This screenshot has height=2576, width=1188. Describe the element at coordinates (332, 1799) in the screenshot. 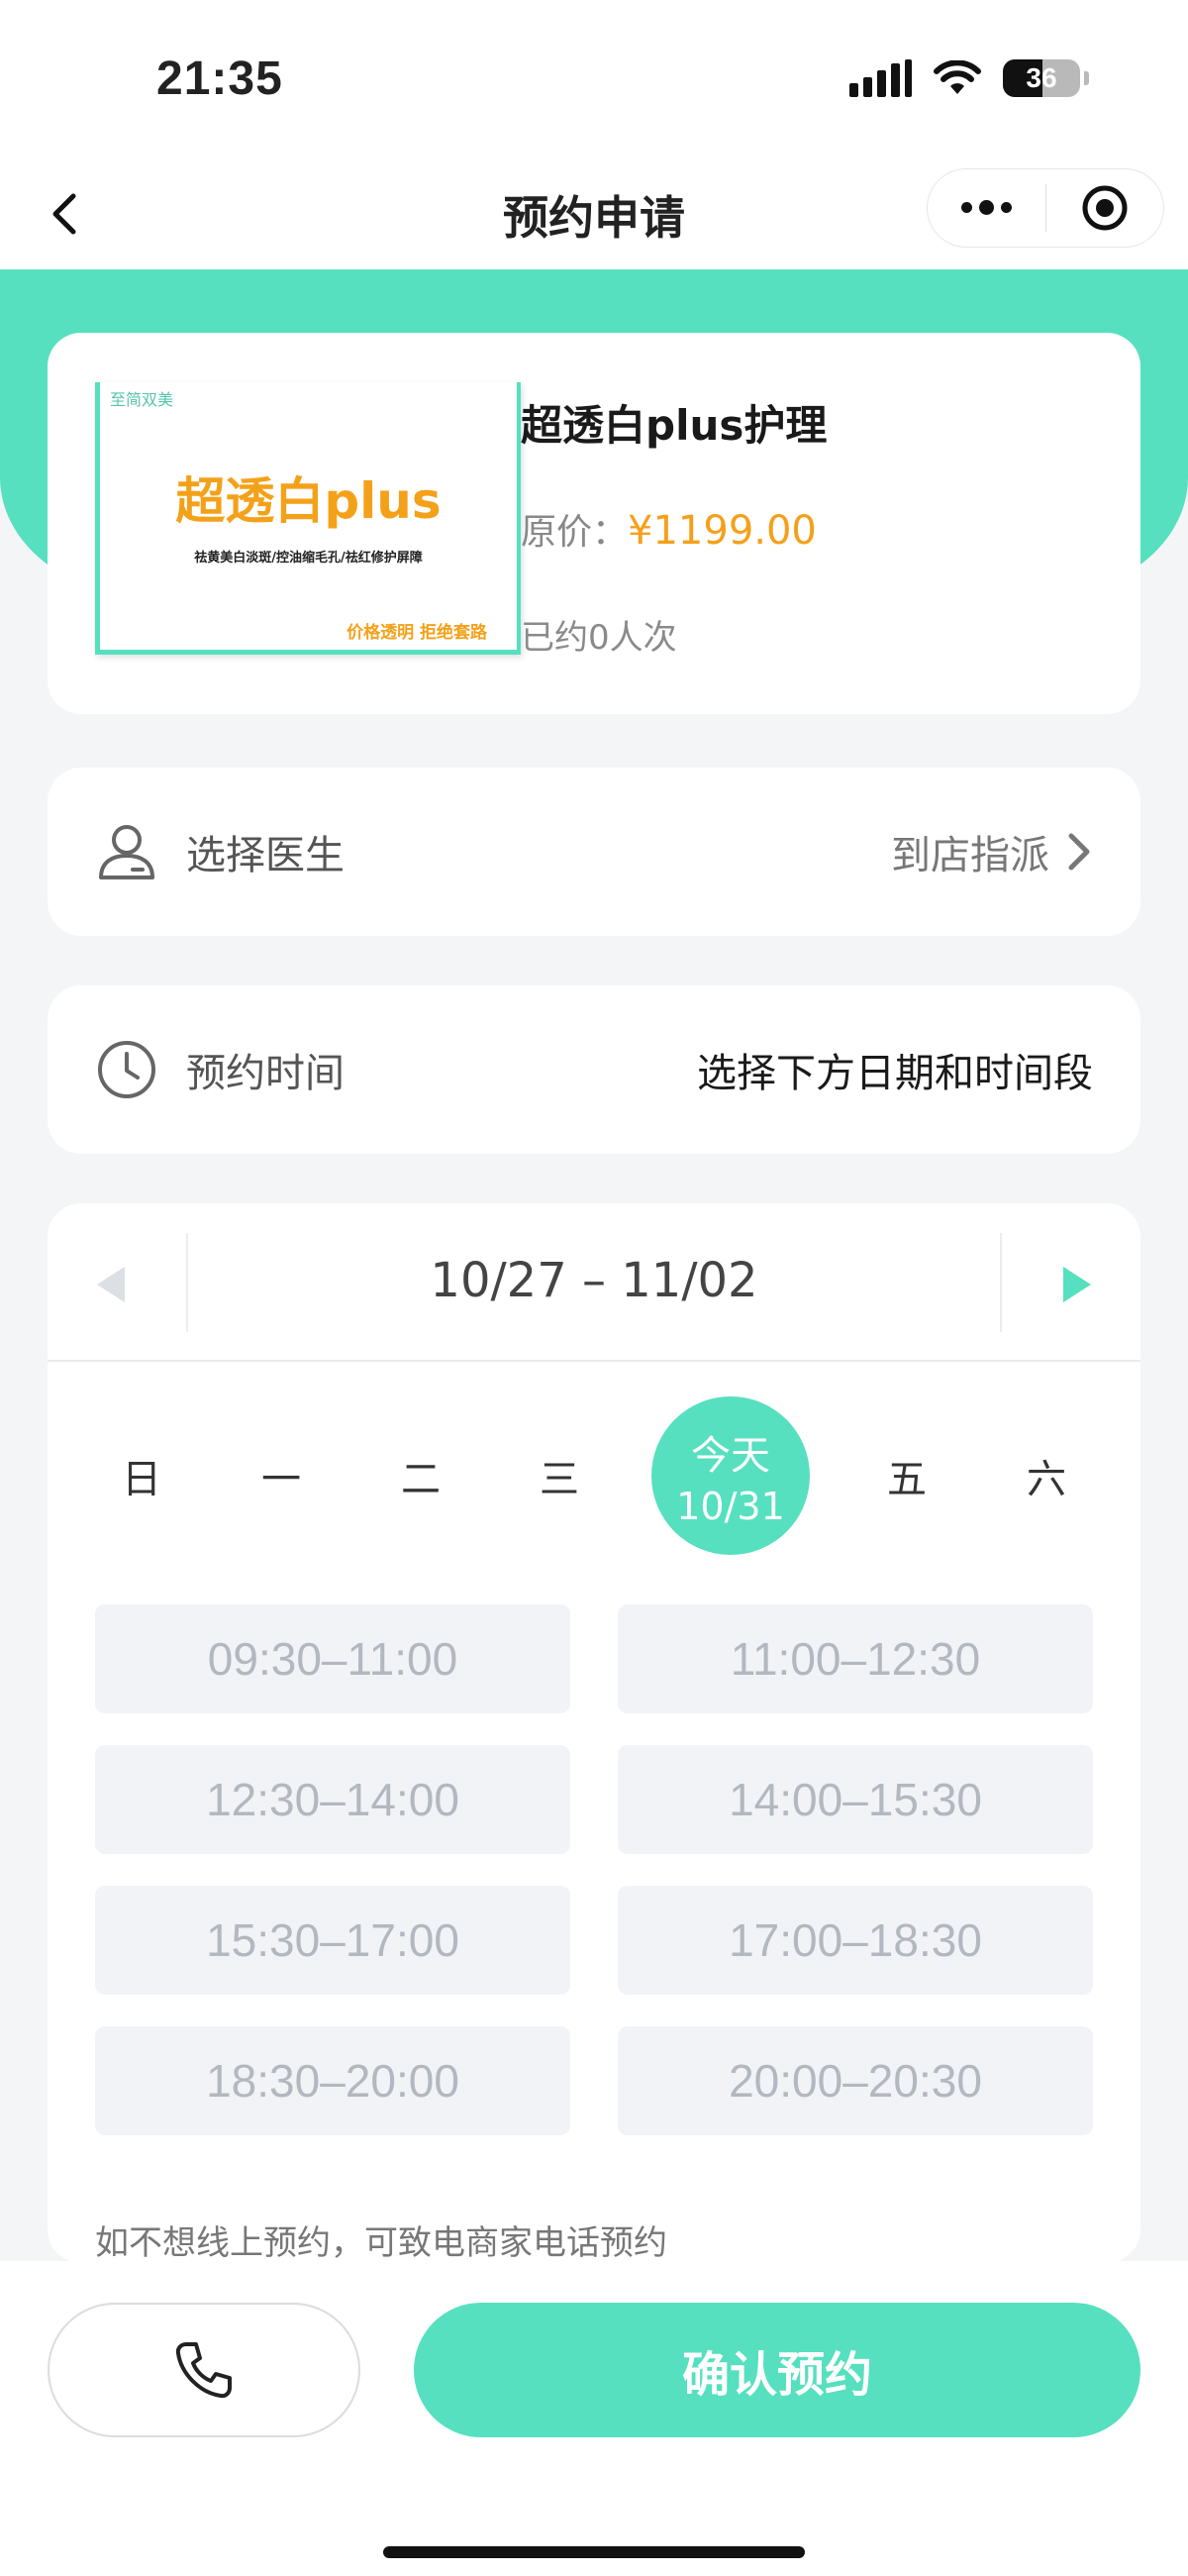

I see `time-slot: 12:30–14:00` at that location.